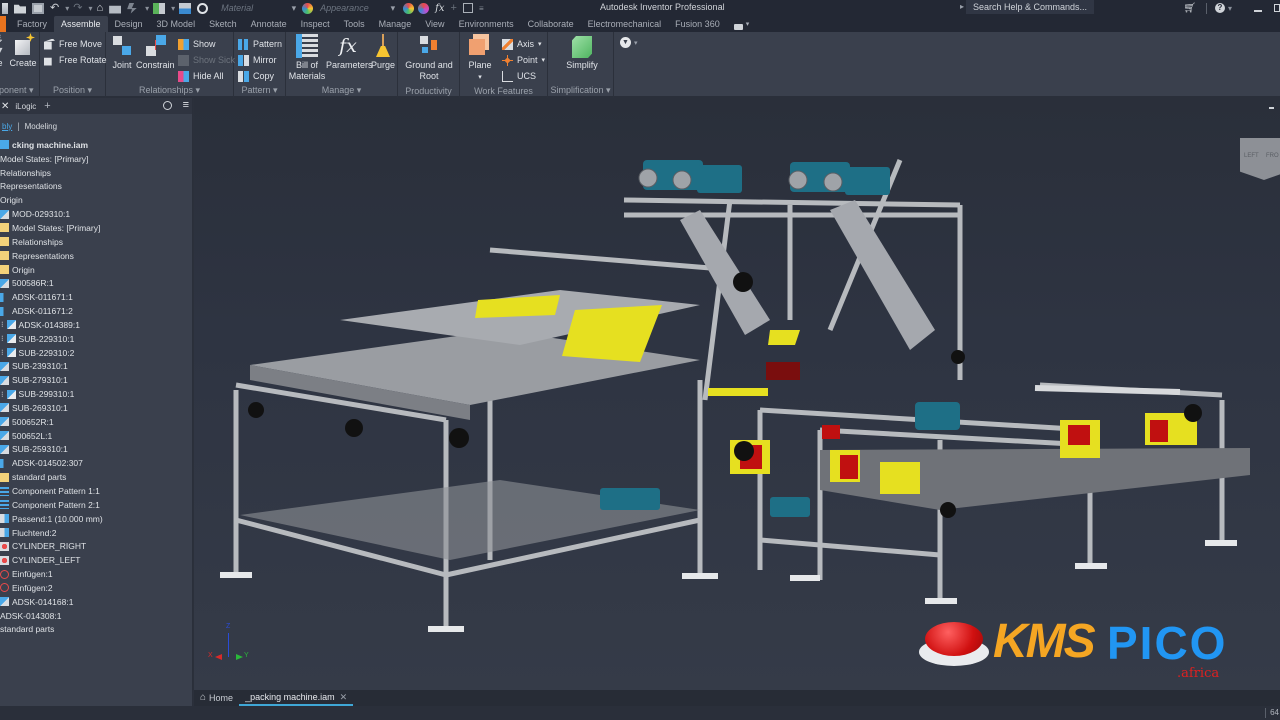  Describe the element at coordinates (1271, 108) in the screenshot. I see `viewcube-home-icon` at that location.